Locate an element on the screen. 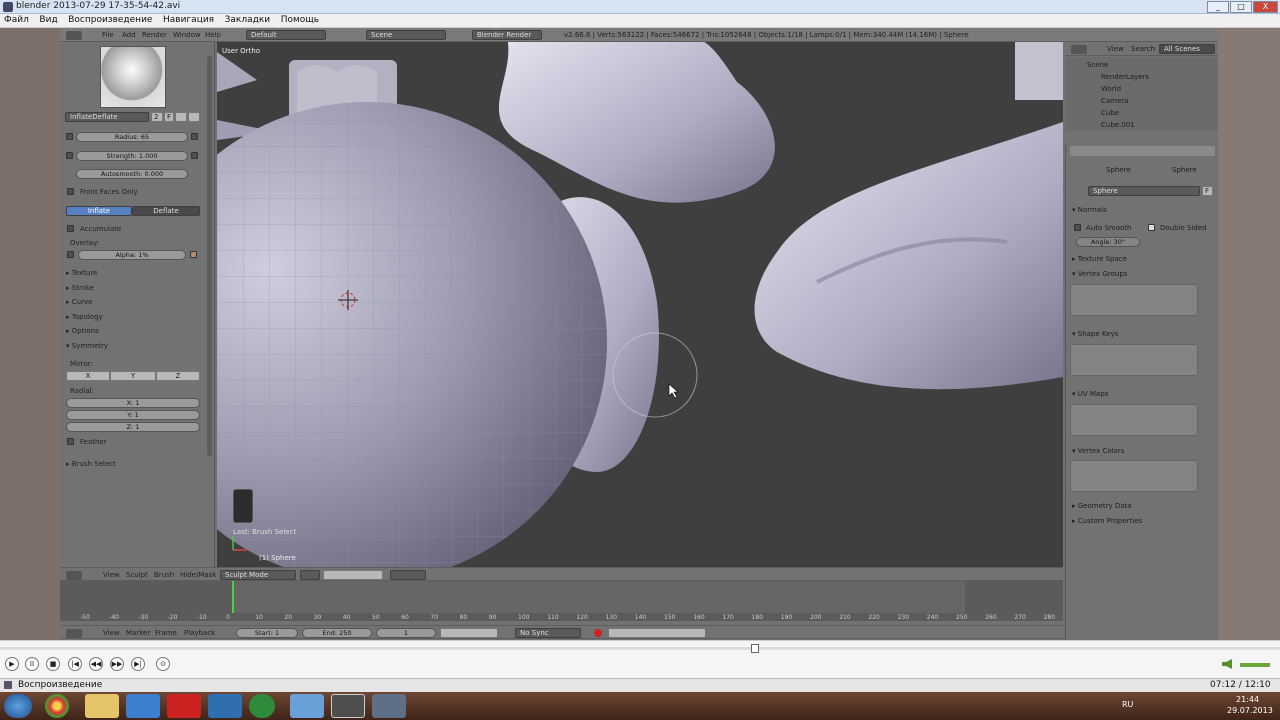 This screenshot has height=720, width=1280. scene-select: Scene is located at coordinates (406, 35).